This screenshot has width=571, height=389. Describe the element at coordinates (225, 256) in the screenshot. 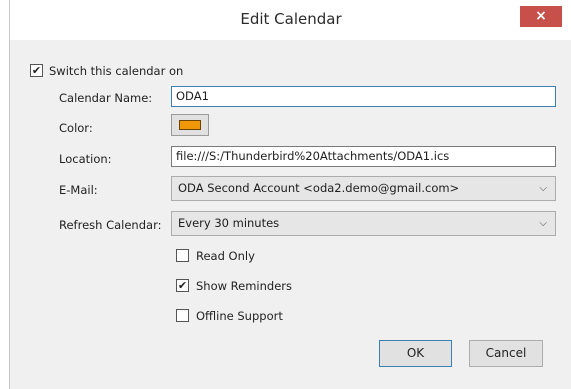

I see `read-only-label: Read Only` at that location.